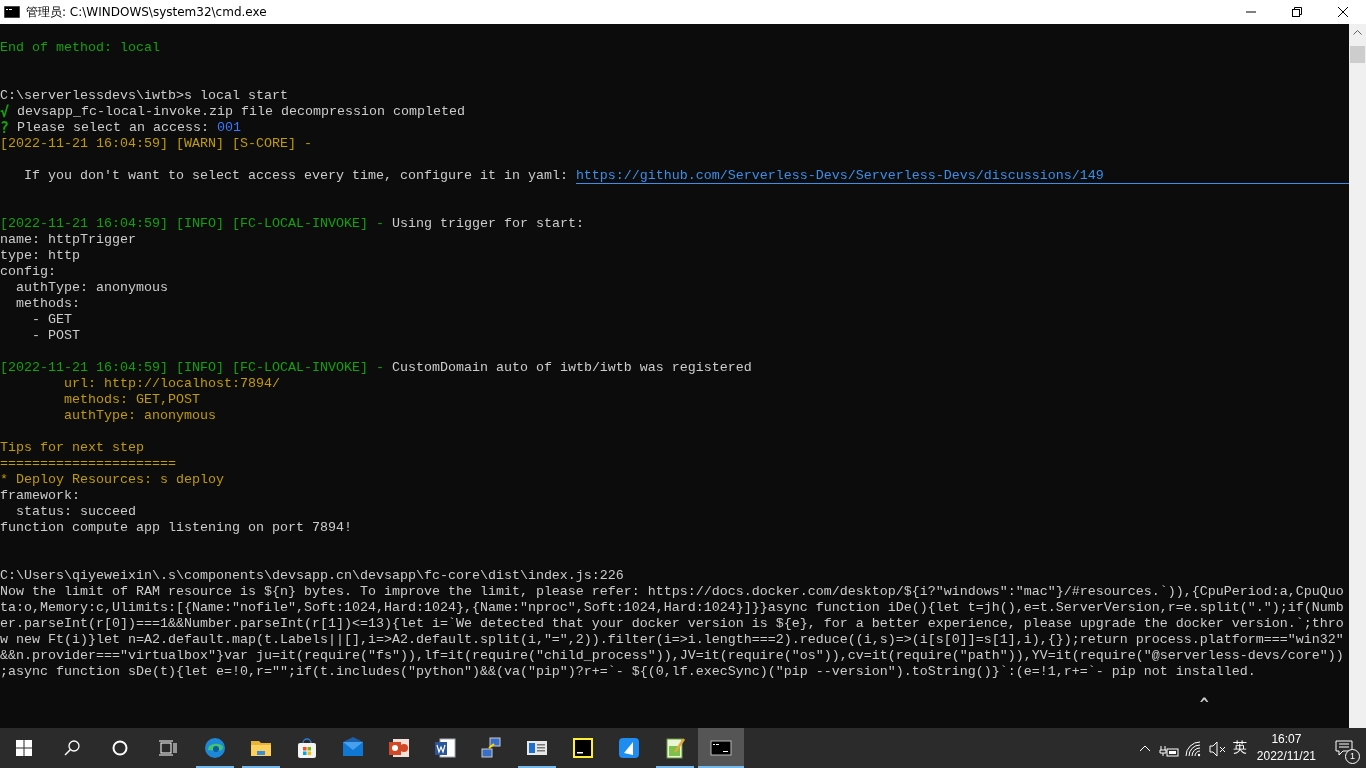 This screenshot has height=768, width=1366. I want to click on search-icon, so click(72, 748).